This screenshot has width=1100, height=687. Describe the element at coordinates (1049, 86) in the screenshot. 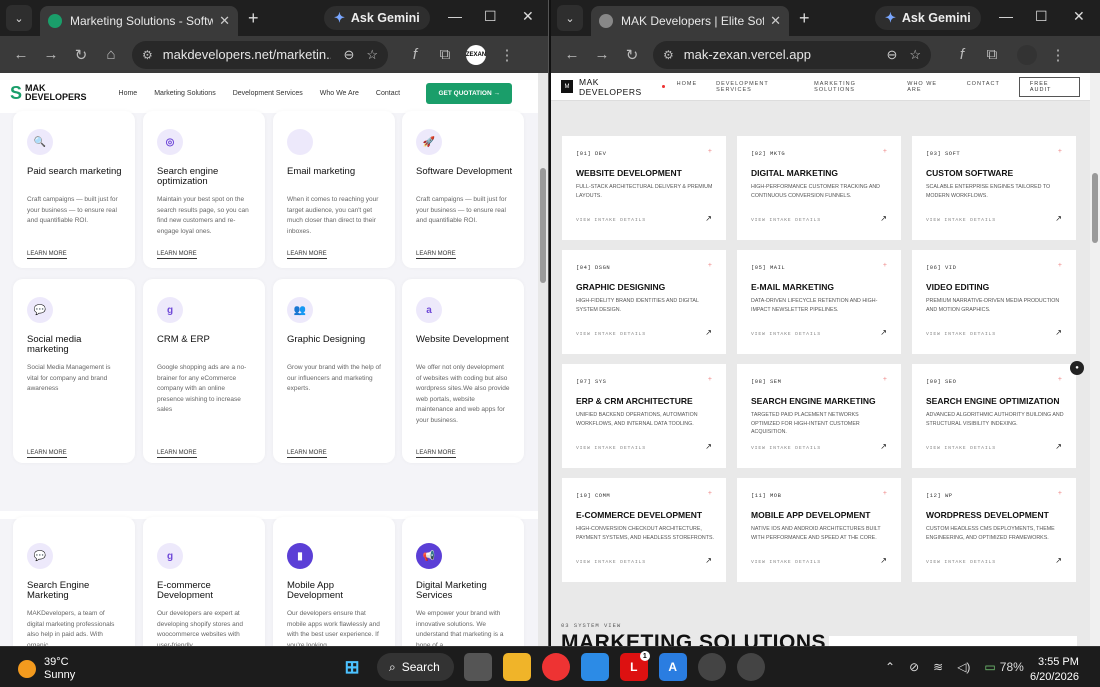

I see `free-audit-button: FREE AUDIT` at that location.